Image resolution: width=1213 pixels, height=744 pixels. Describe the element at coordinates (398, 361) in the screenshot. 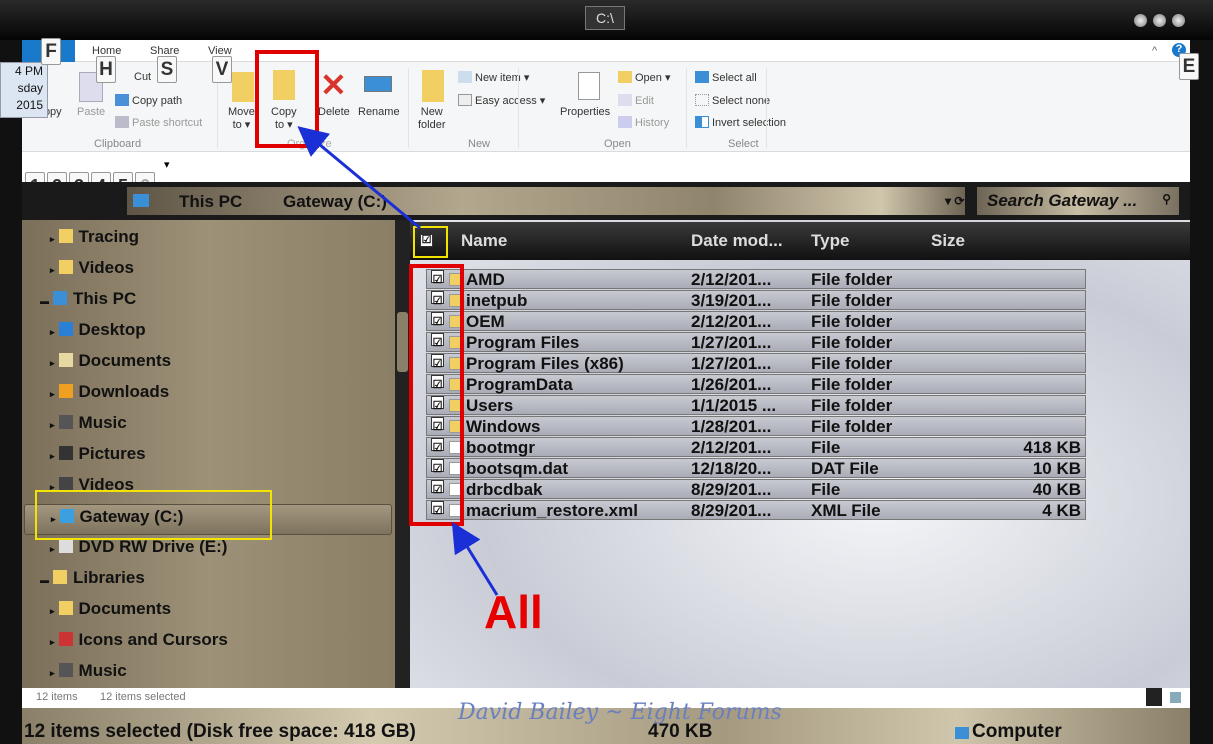

I see `annotation-arrows` at that location.